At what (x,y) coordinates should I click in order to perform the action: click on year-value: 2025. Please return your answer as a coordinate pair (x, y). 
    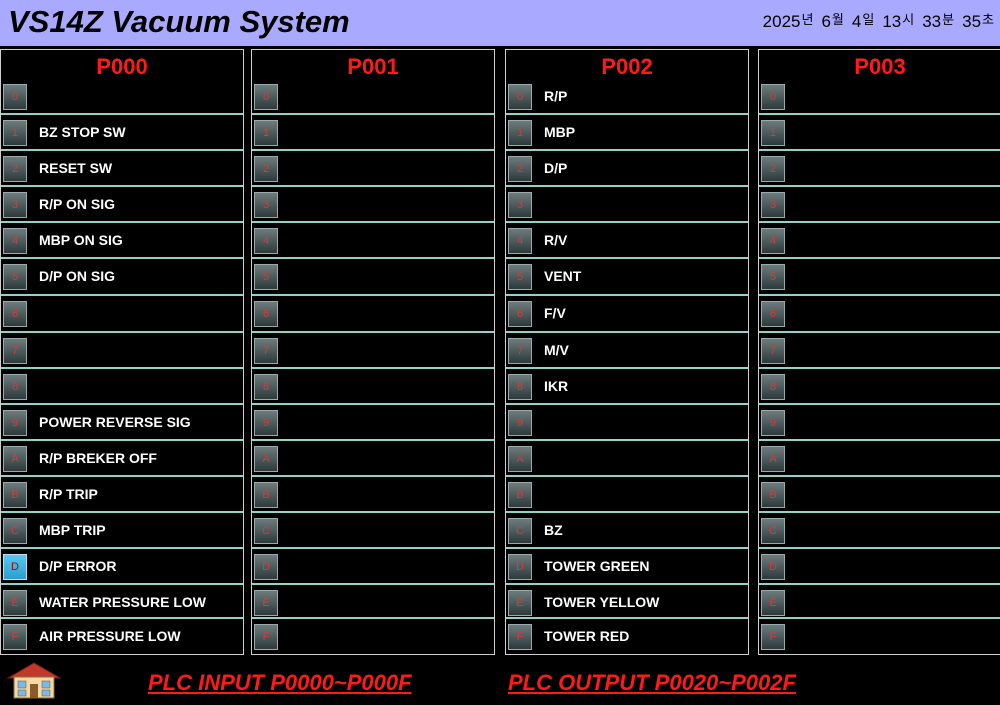
    Looking at the image, I should click on (781, 21).